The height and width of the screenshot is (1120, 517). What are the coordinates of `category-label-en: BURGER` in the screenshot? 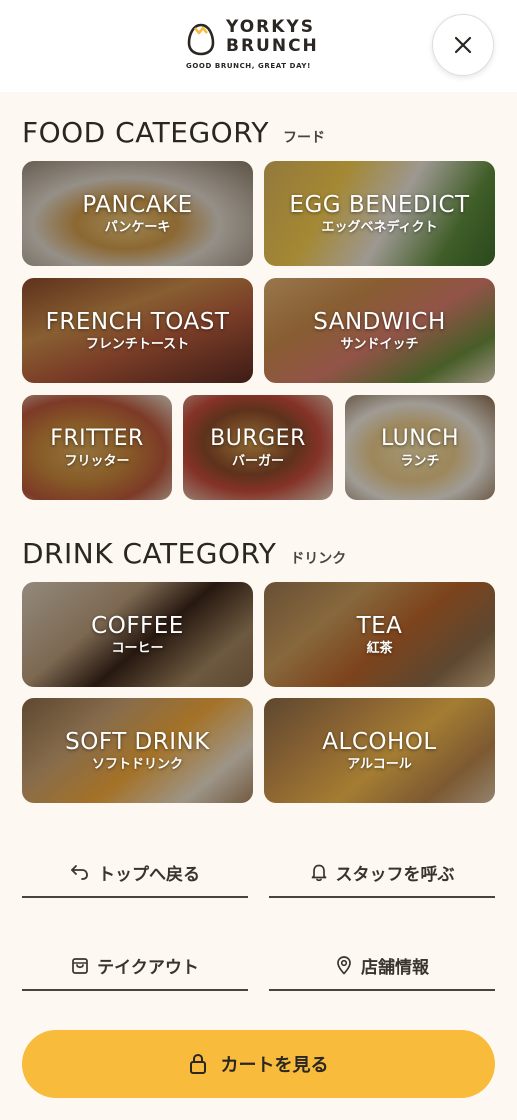 It's located at (258, 438).